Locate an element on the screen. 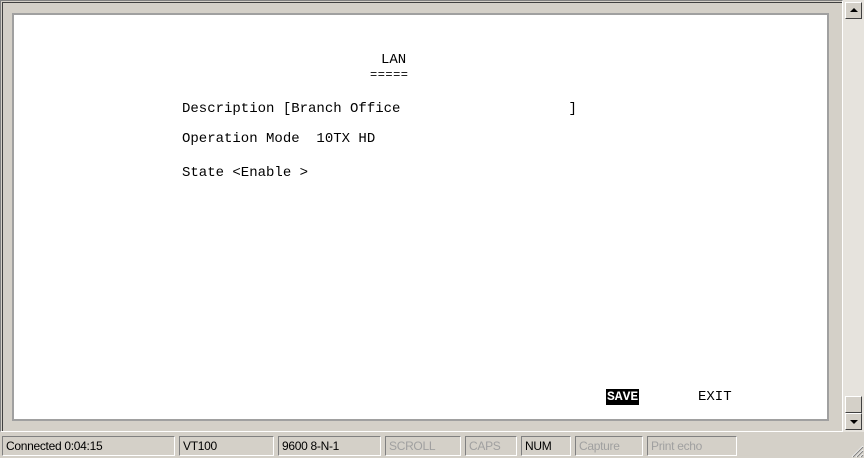 The width and height of the screenshot is (864, 458). size-grip-icon is located at coordinates (857, 451).